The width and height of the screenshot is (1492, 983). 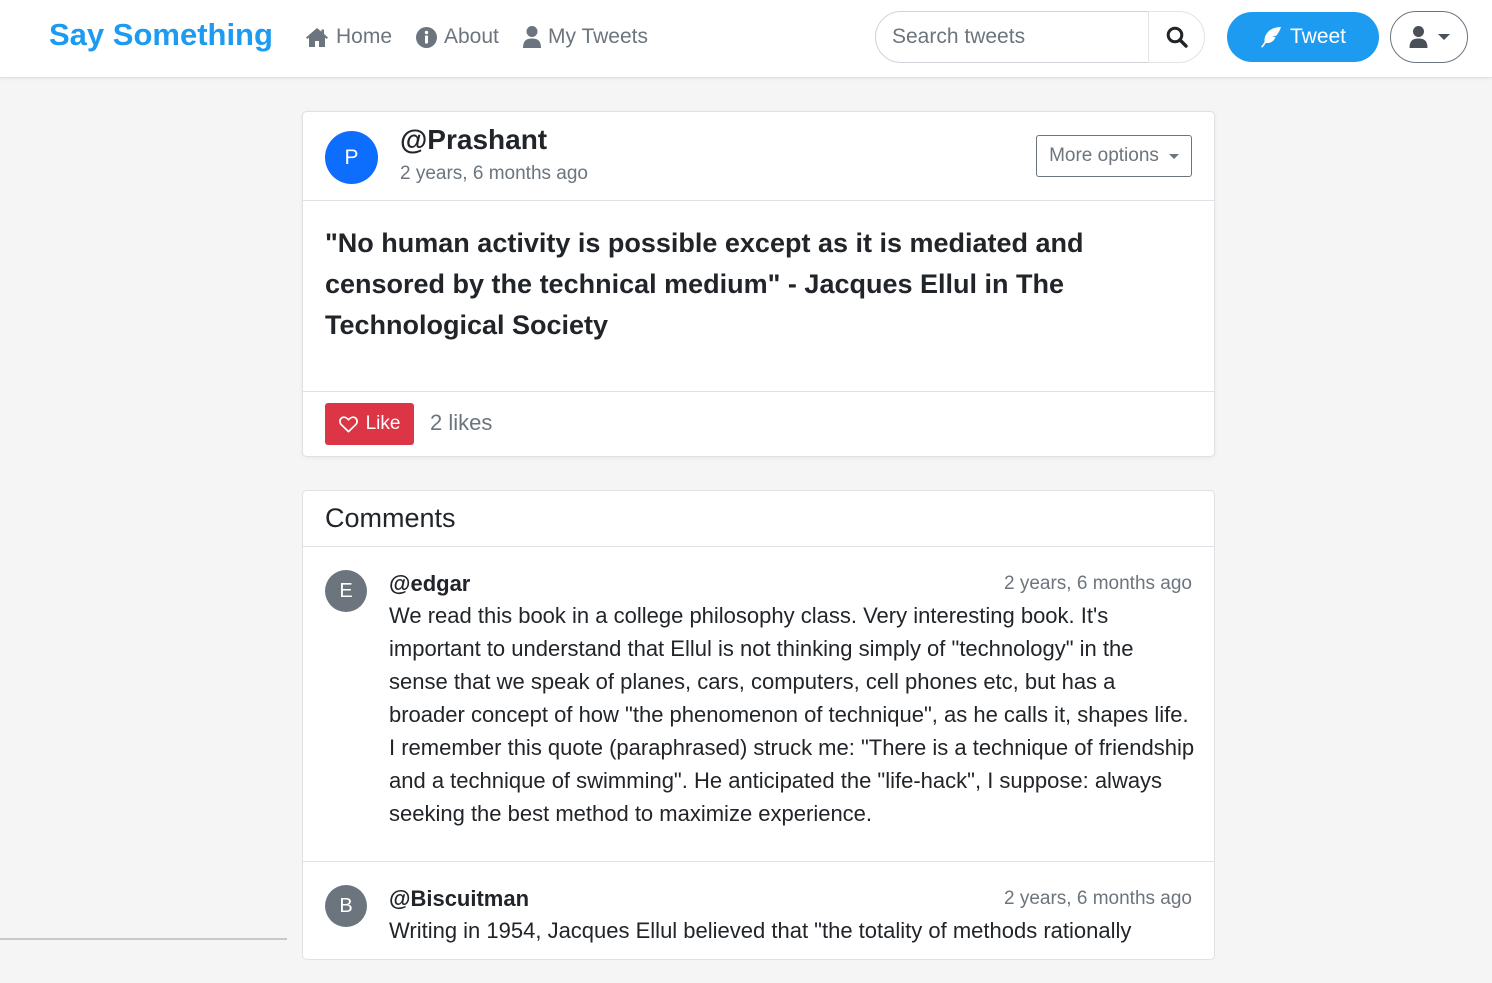 I want to click on nav-my-tweets-label: My Tweets, so click(x=598, y=36).